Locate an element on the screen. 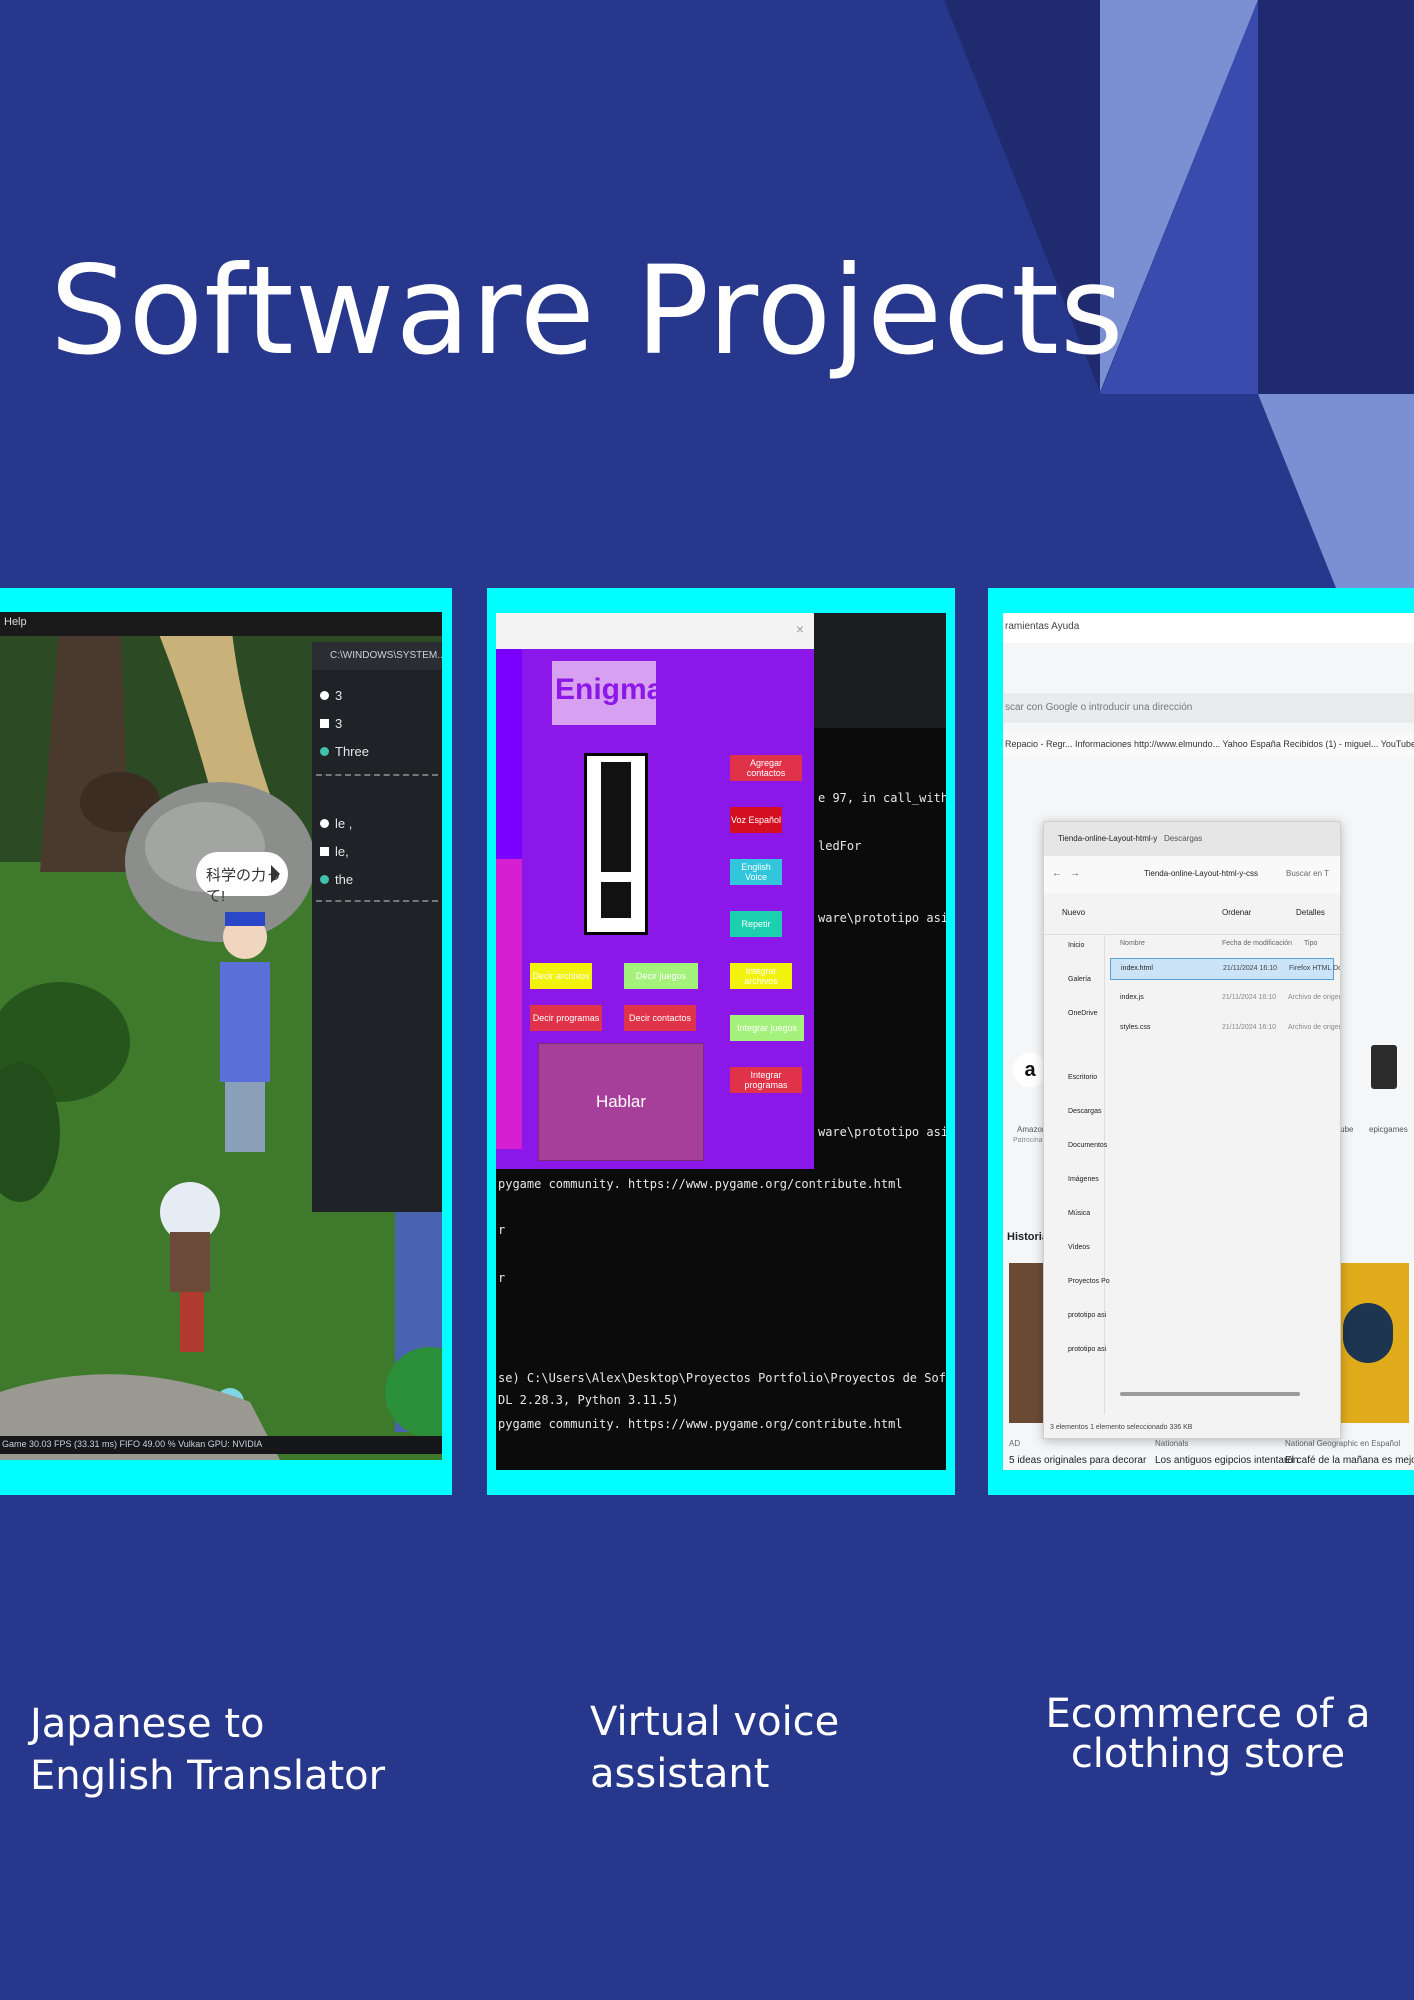 Image resolution: width=1414 pixels, height=2000 pixels. play-arrow-icon is located at coordinates (275, 874).